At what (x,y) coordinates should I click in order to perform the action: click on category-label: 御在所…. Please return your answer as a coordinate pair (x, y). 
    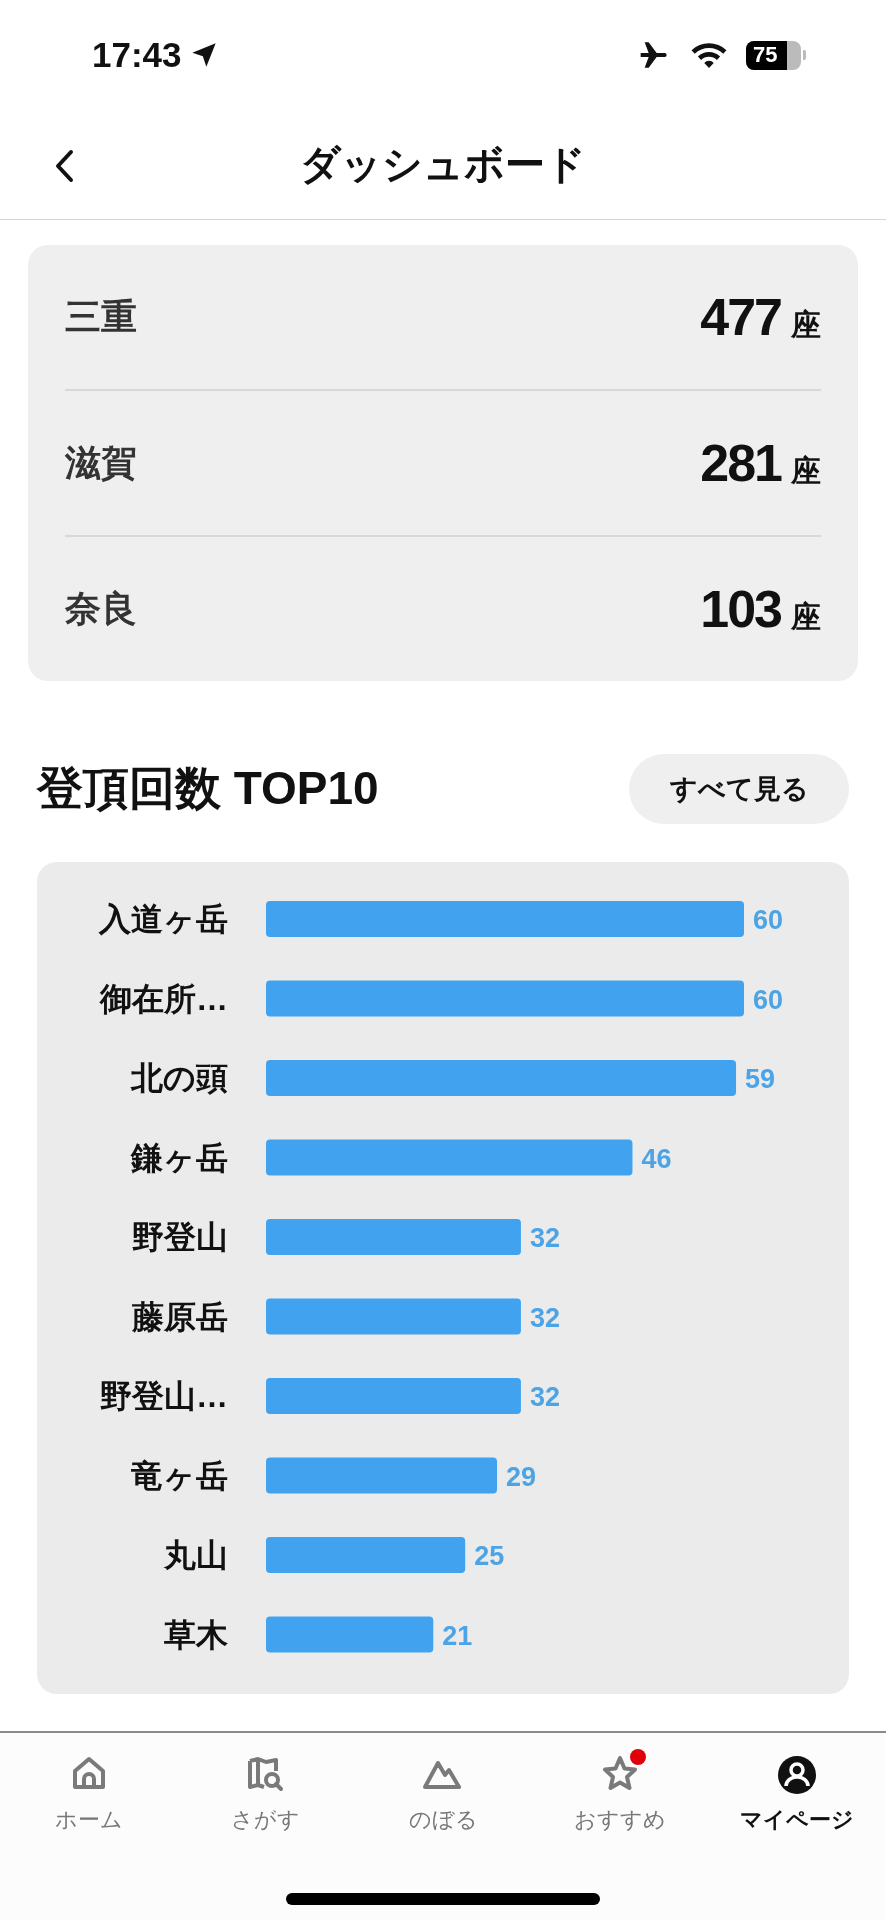
    Looking at the image, I should click on (164, 998).